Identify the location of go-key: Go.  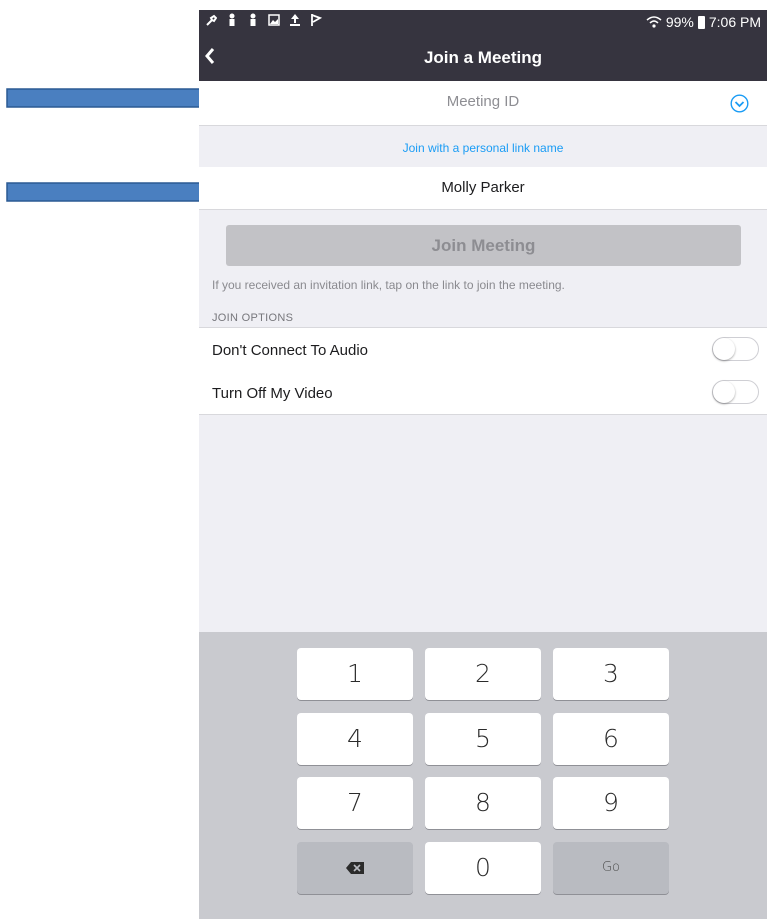
(611, 868).